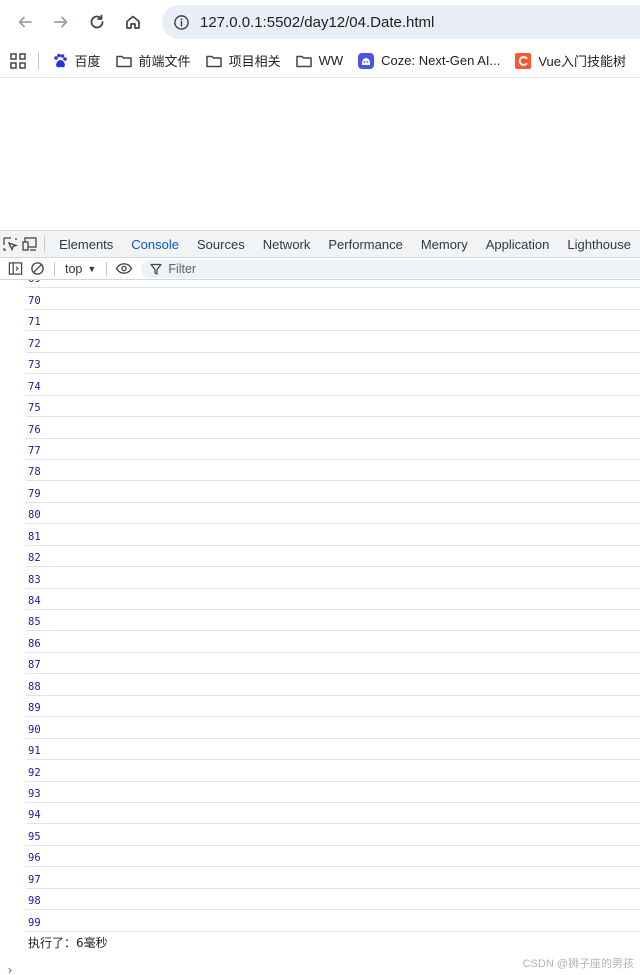  What do you see at coordinates (333, 578) in the screenshot?
I see `console-log-line: 83` at bounding box center [333, 578].